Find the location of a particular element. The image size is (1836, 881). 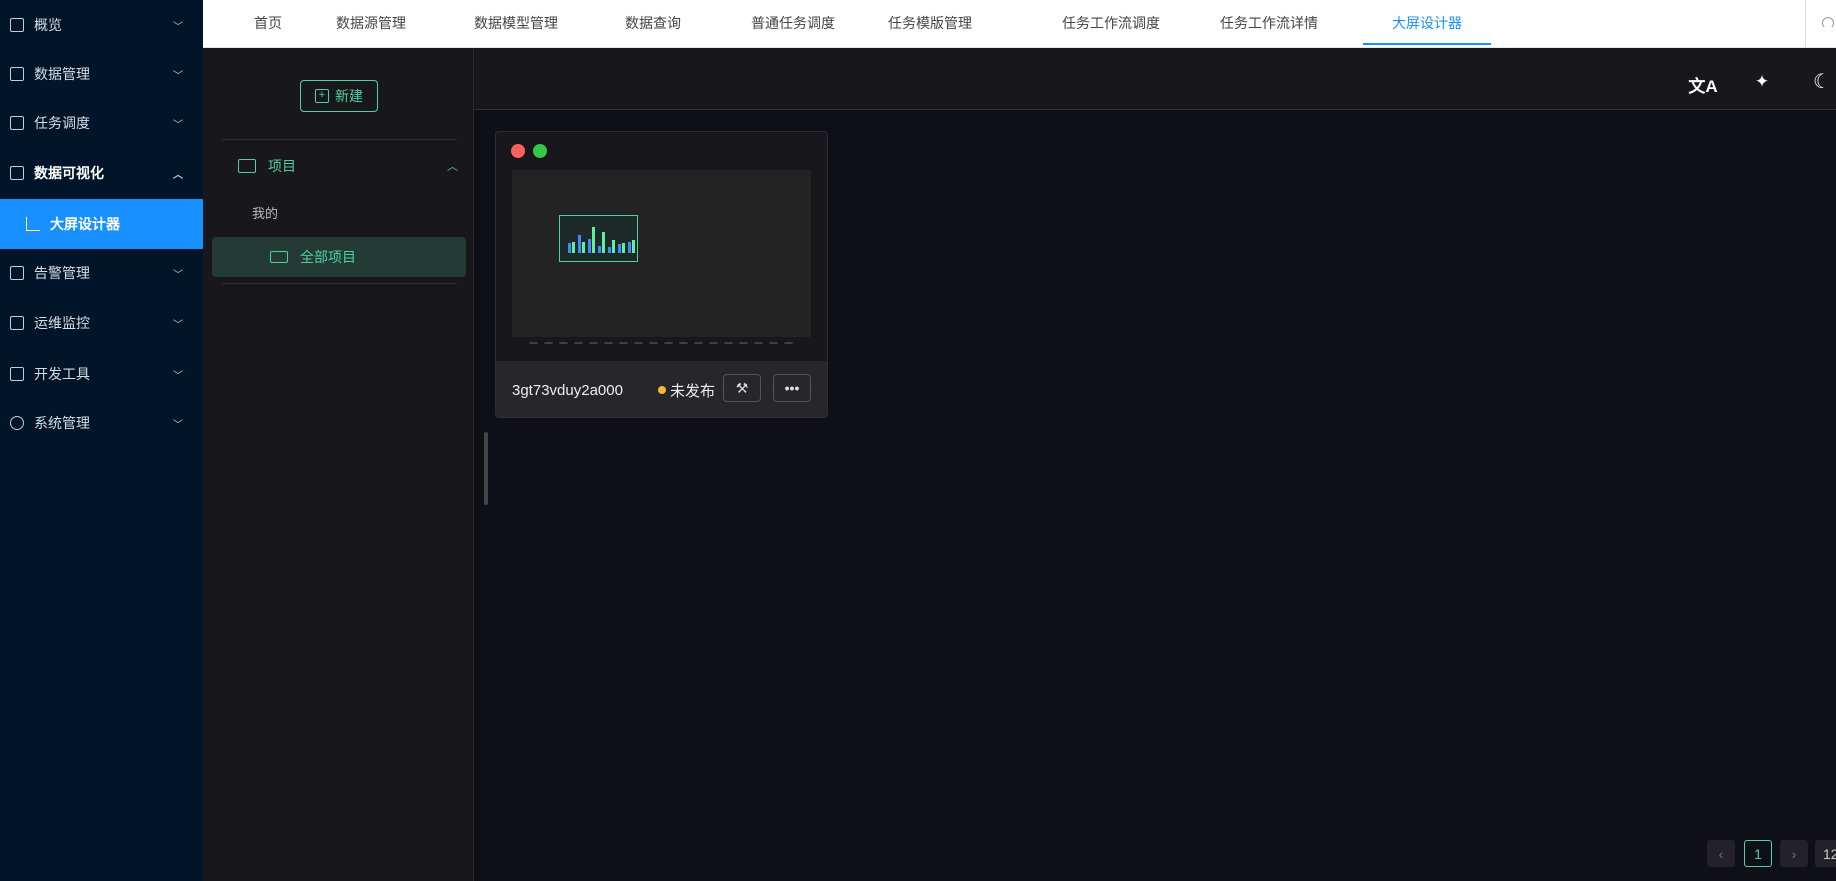

sidebar-item-ops-monitoring: 运维监控 ﹀ is located at coordinates (101, 323).